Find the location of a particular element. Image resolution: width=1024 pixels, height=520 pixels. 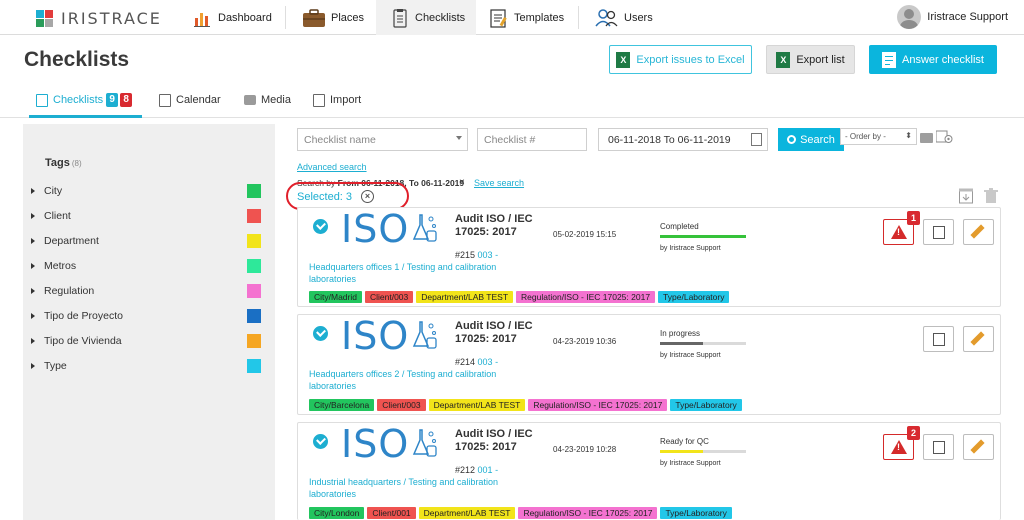

card-code: 001 - is located at coordinates (488, 470).